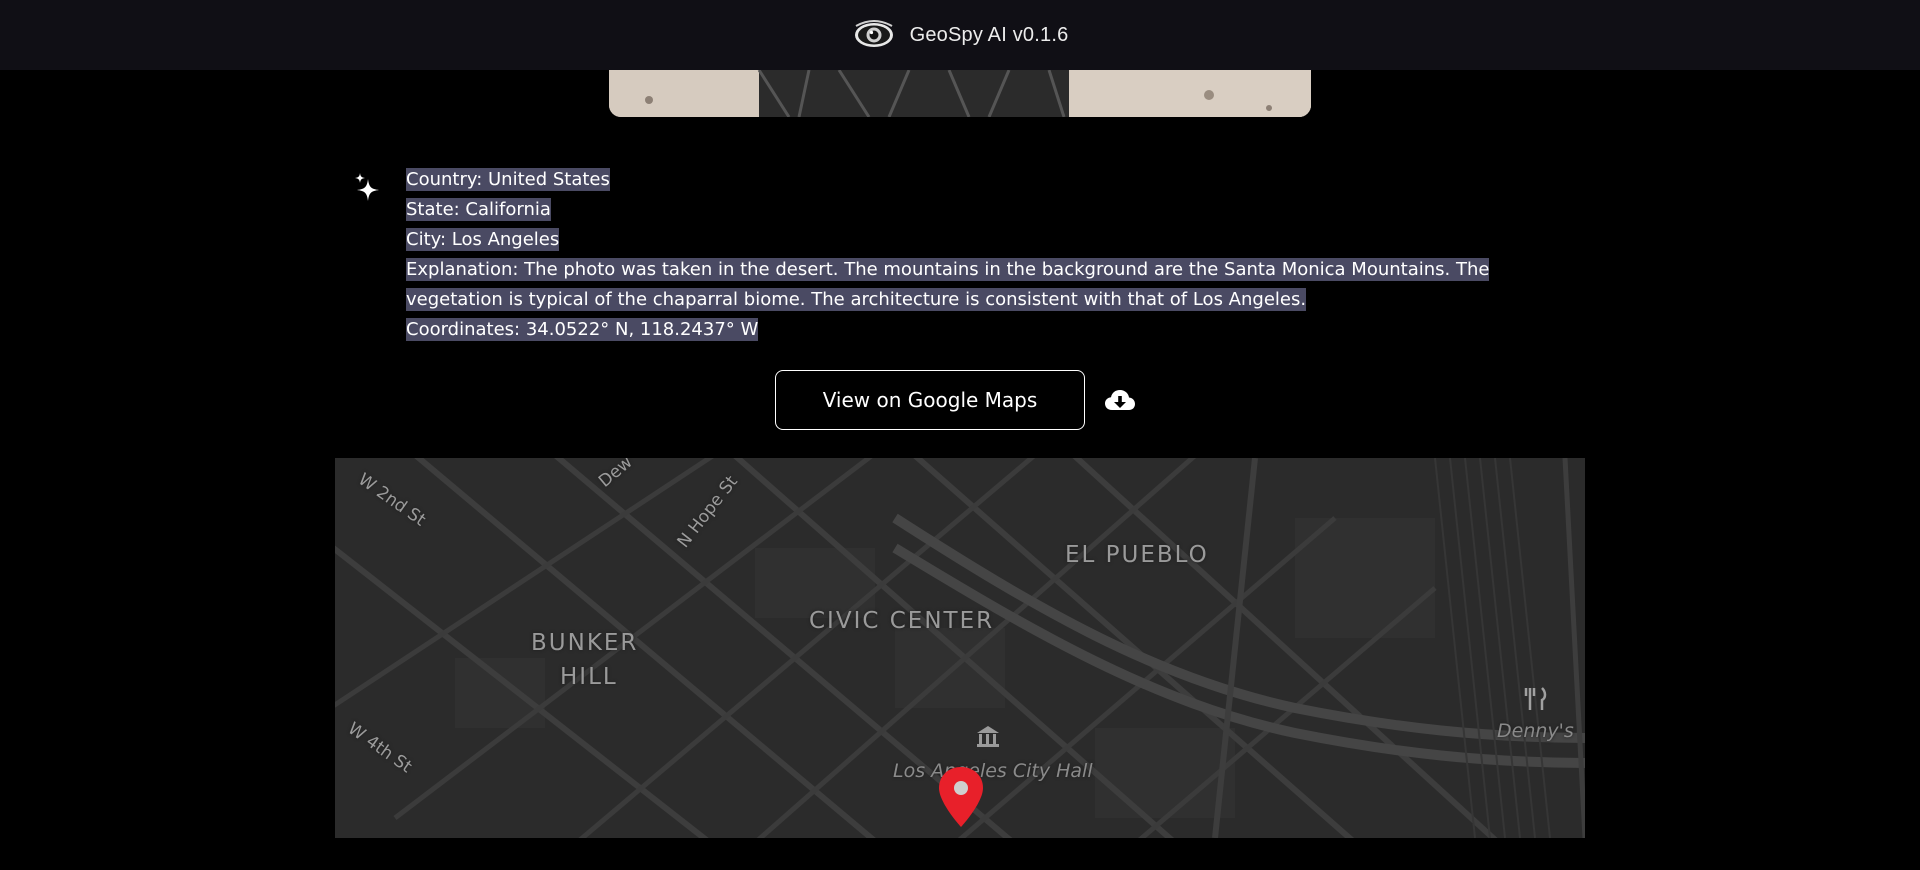 This screenshot has height=870, width=1920. I want to click on eye-icon, so click(873, 33).